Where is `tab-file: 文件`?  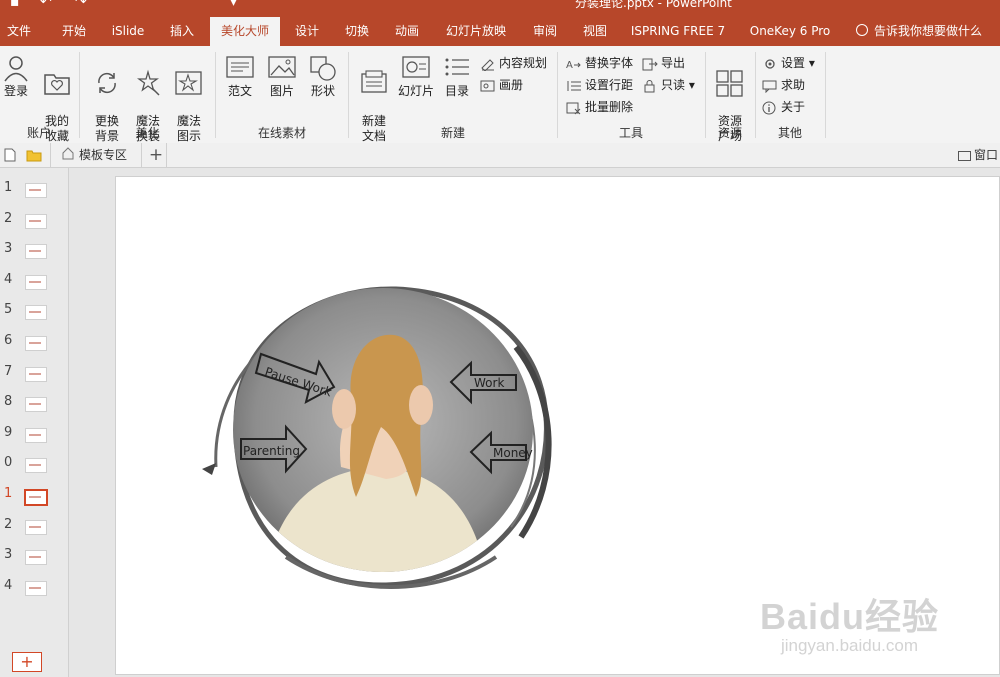
tab-file: 文件 is located at coordinates (19, 31).